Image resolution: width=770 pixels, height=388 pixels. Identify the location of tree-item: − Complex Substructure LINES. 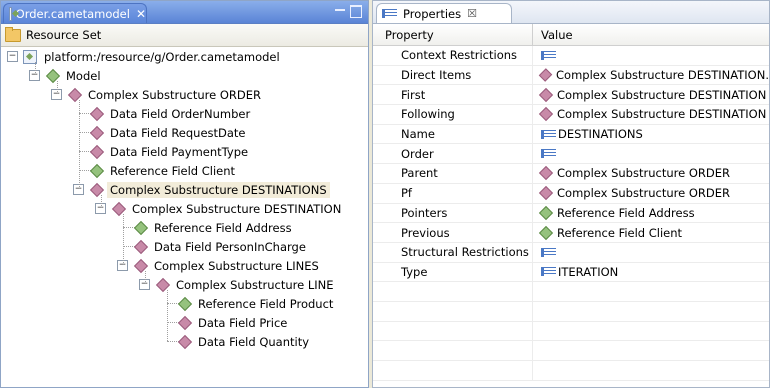
(219, 265).